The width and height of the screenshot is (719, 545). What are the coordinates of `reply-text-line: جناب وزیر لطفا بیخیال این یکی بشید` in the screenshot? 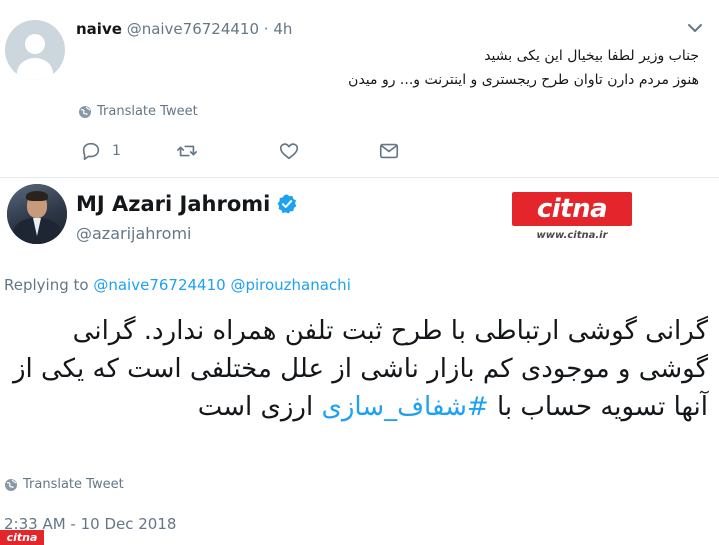 It's located at (591, 56).